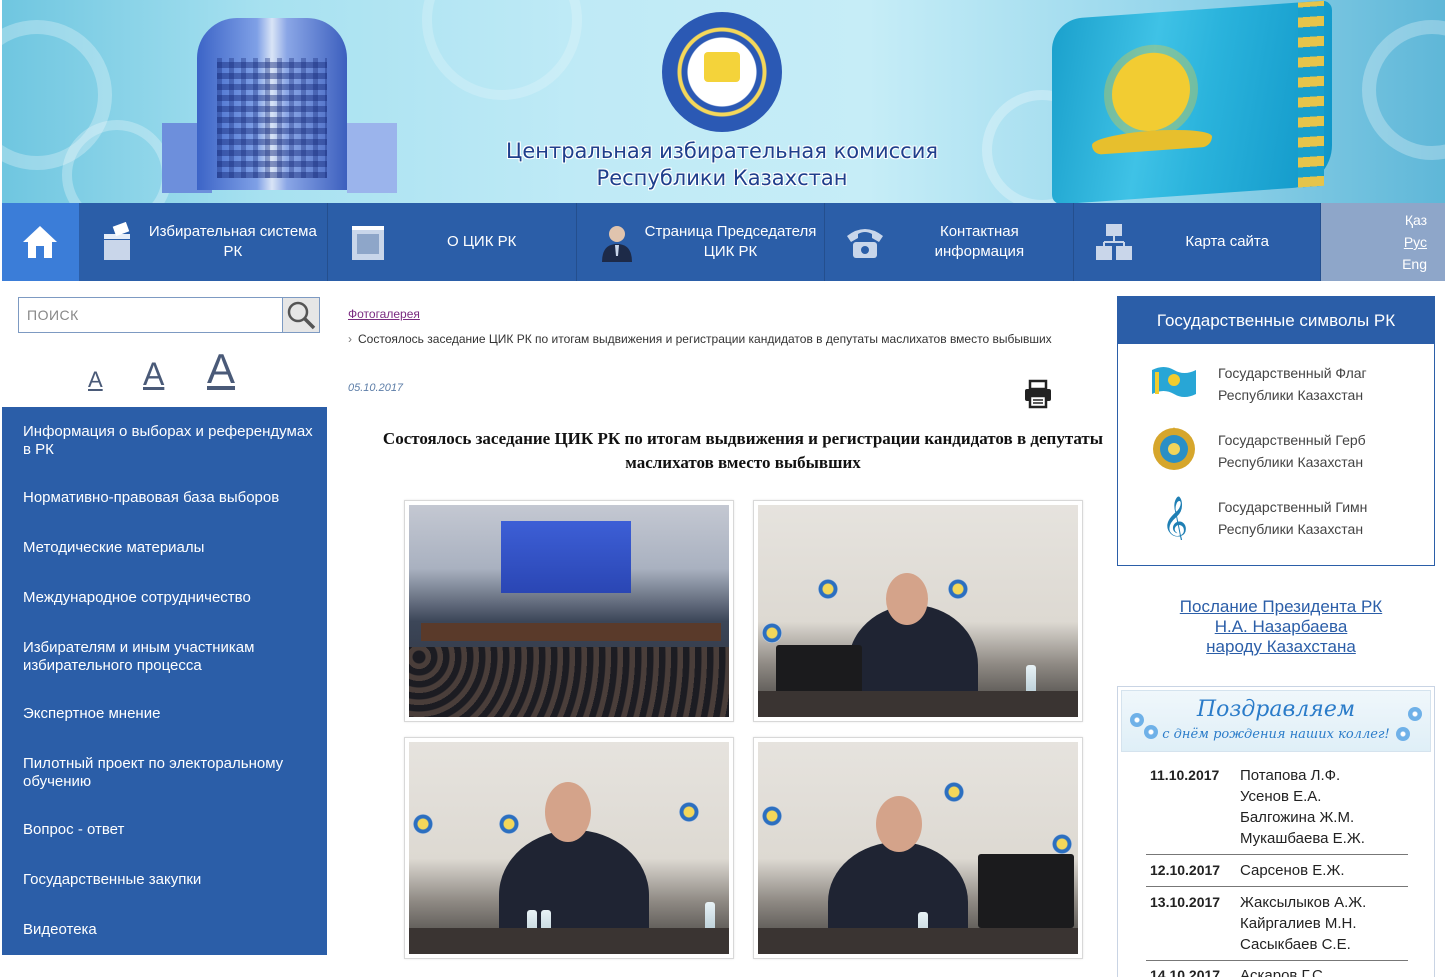 The height and width of the screenshot is (977, 1447). What do you see at coordinates (170, 369) in the screenshot?
I see `font-size-switcher: A A A` at bounding box center [170, 369].